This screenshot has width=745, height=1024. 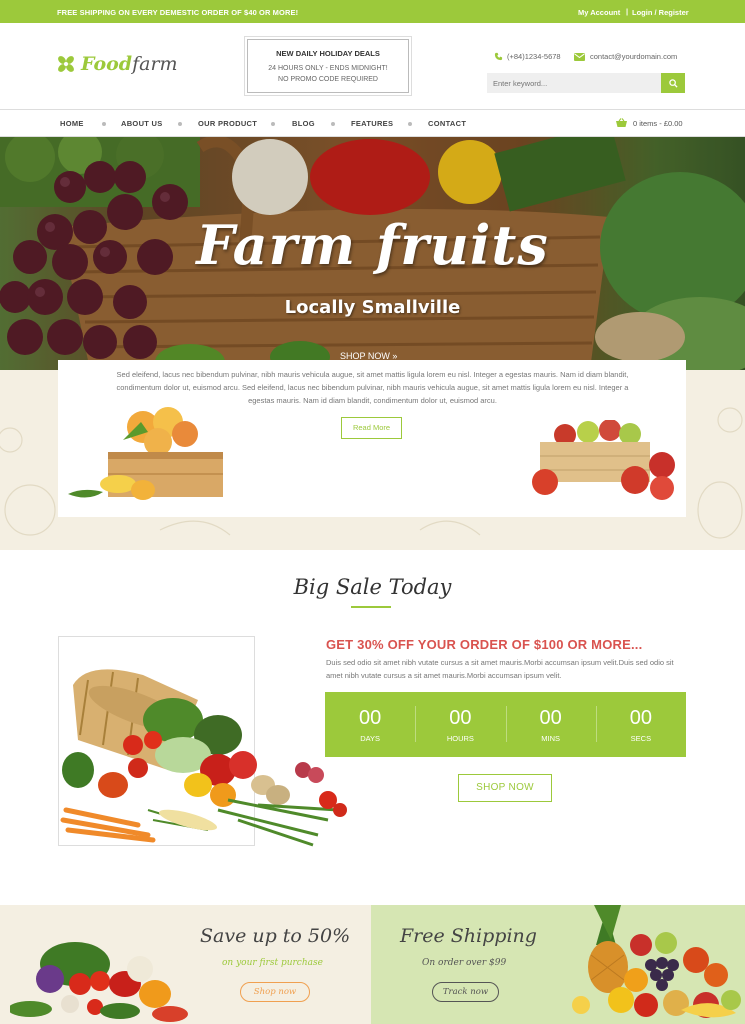 I want to click on nav-contact: CONTACT, so click(x=447, y=123).